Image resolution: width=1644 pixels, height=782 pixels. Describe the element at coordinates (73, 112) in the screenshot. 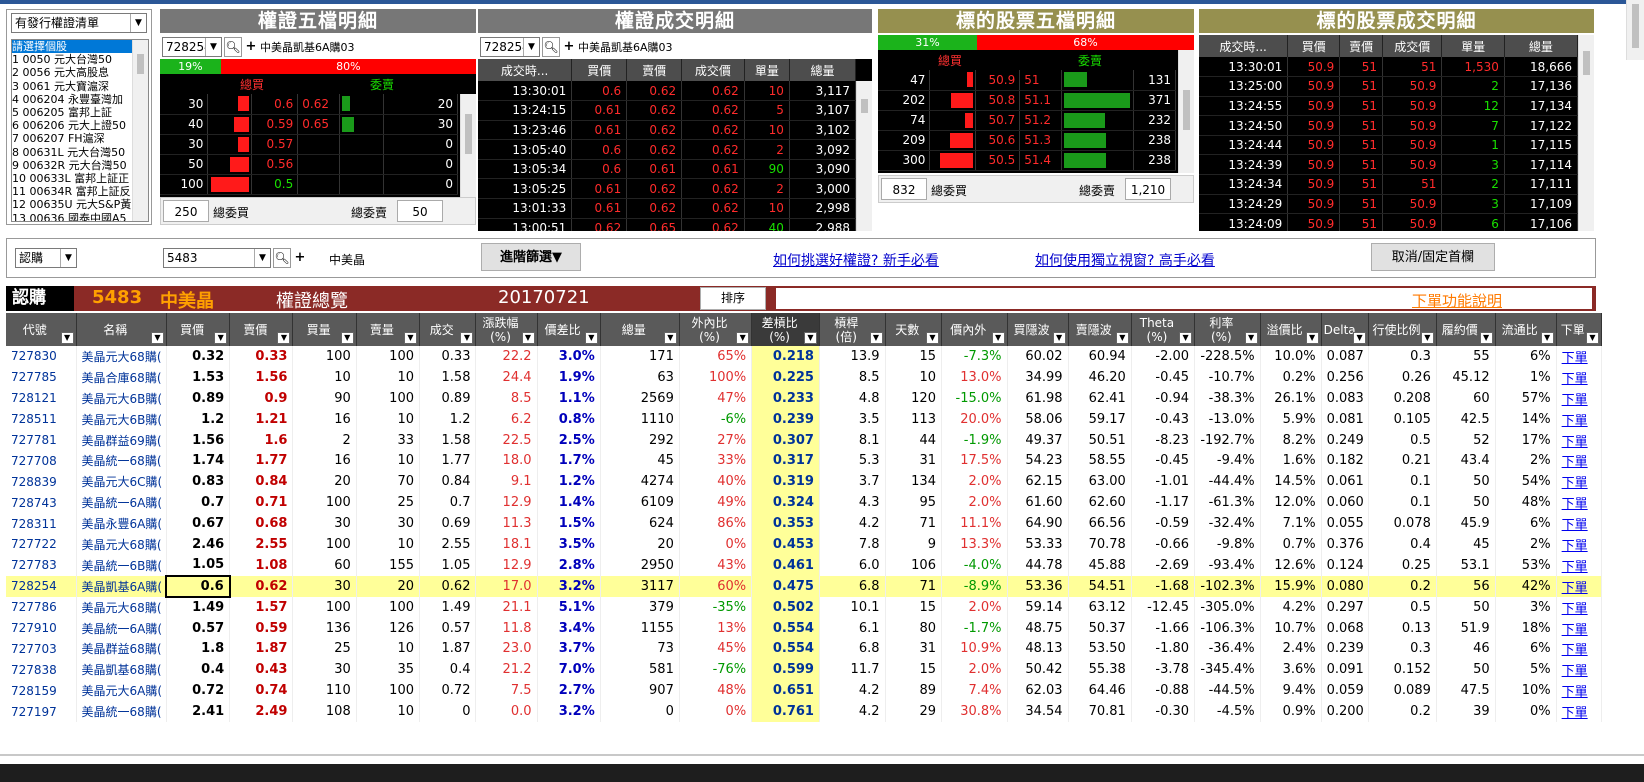

I see `stock-list-item: 5 006205 富邦上証` at that location.